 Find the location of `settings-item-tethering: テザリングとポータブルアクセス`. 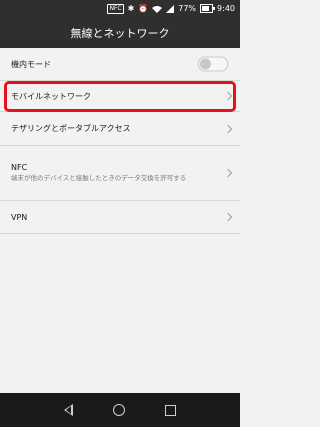

settings-item-tethering: テザリングとポータブルアクセス is located at coordinates (120, 129).